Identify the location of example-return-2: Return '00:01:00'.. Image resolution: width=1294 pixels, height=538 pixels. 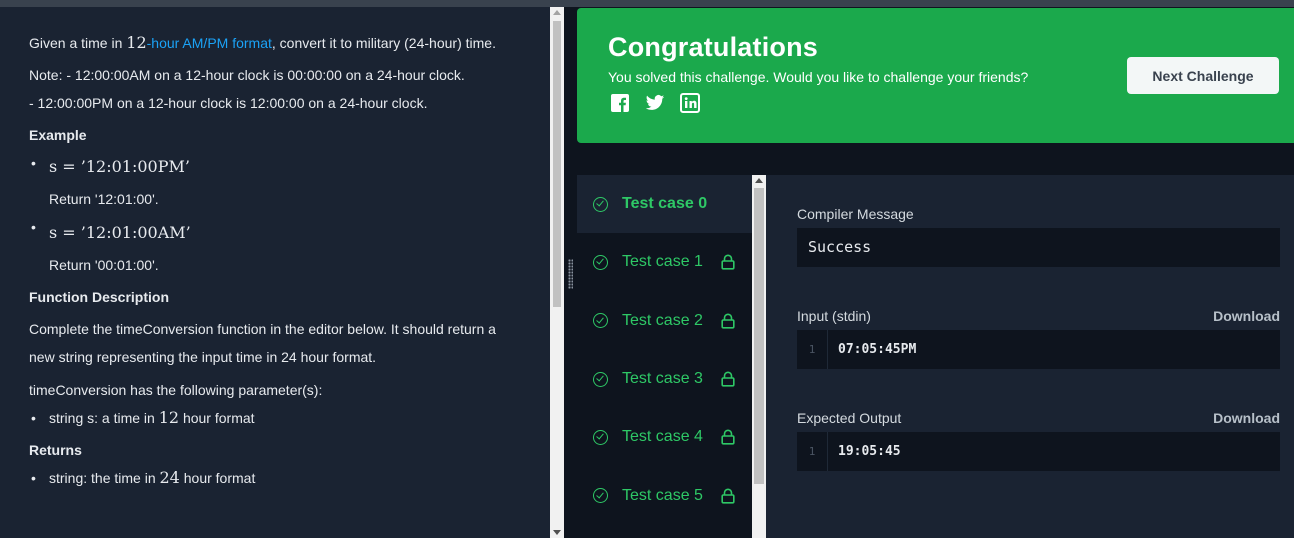
(104, 265).